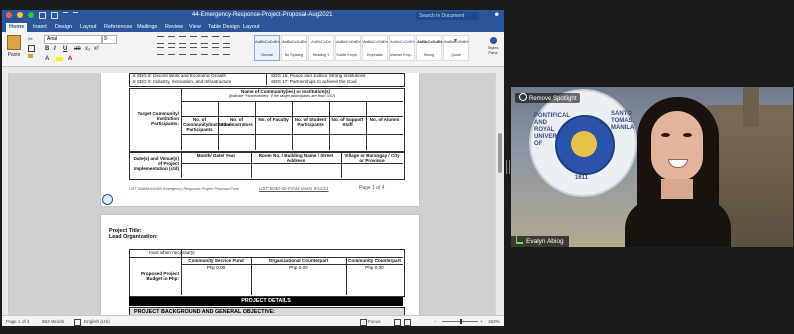 Image resolution: width=794 pixels, height=334 pixels. Describe the element at coordinates (321, 48) in the screenshot. I see `style-heading-1: AaBbCcDe Heading 1` at that location.